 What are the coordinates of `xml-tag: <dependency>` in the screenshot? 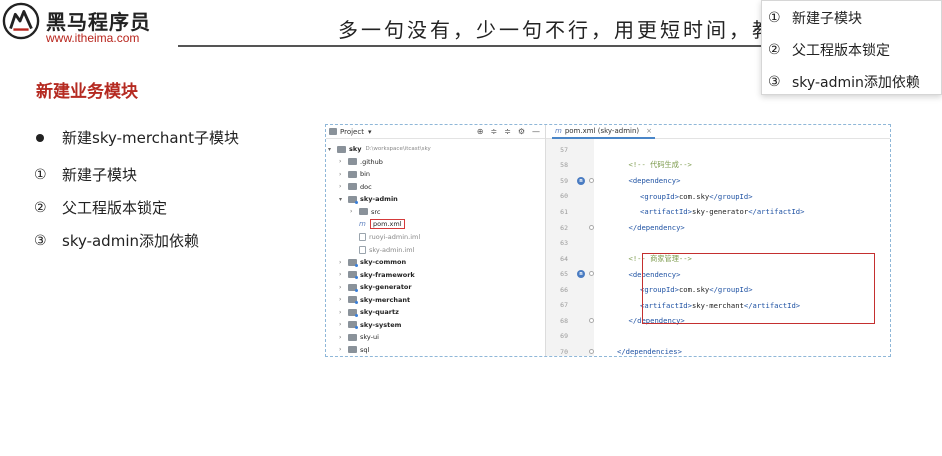 It's located at (654, 181).